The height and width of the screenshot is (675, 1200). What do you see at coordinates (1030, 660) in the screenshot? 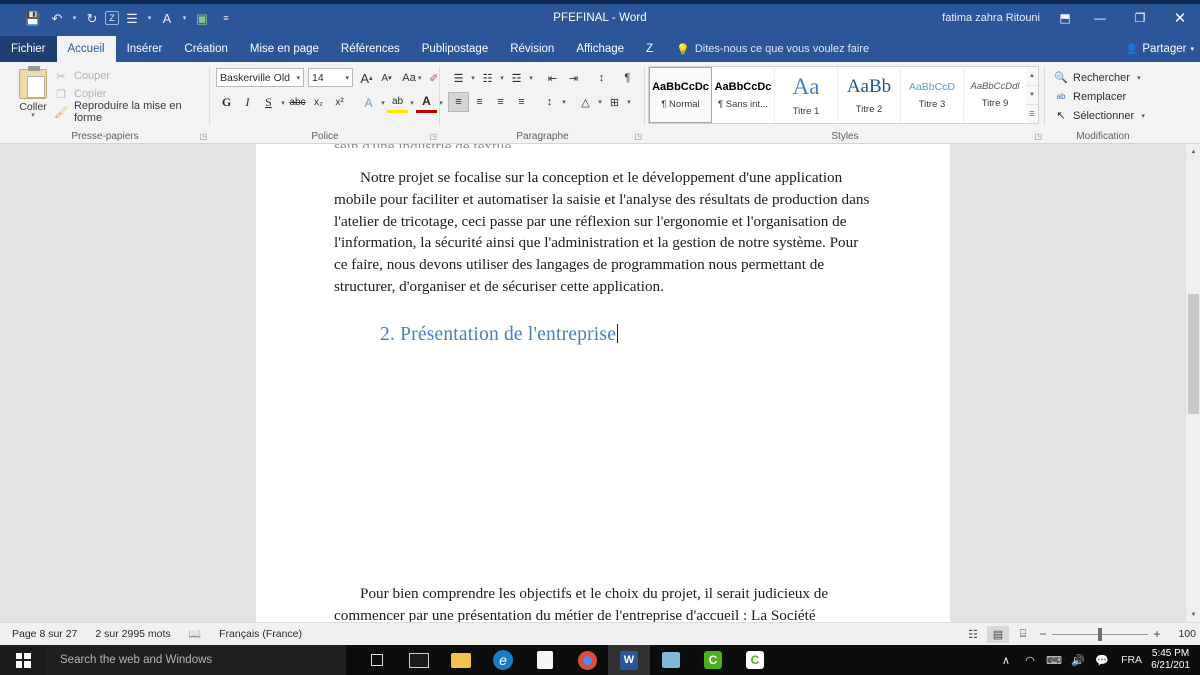
I see `wifi-icon: ◠` at bounding box center [1030, 660].